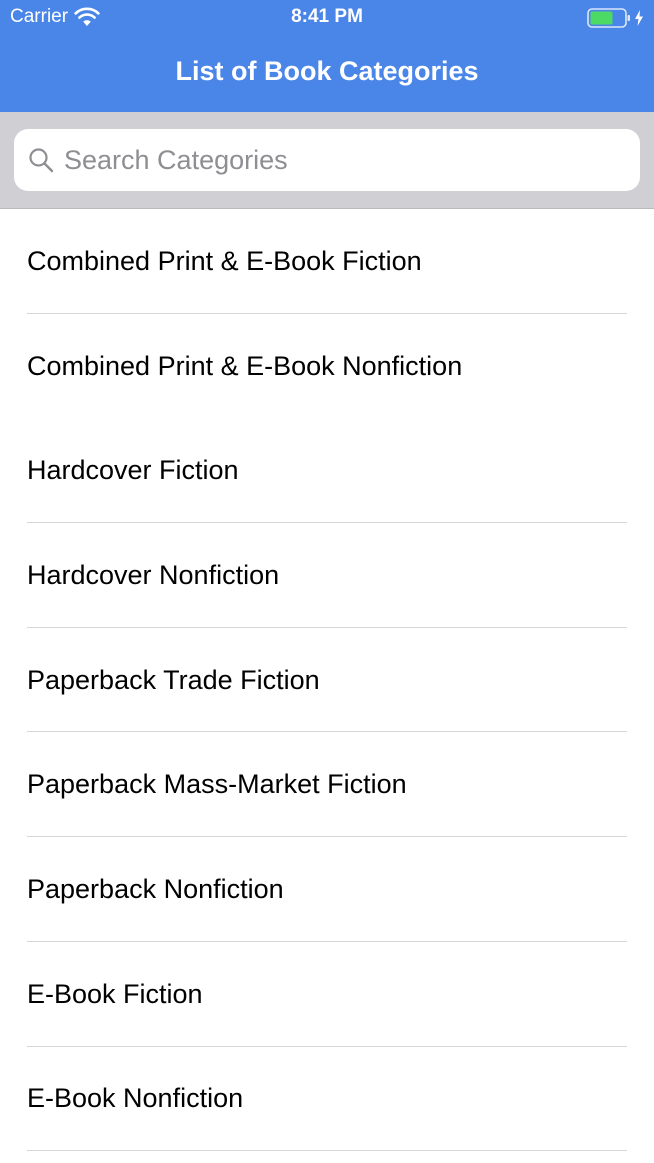 This screenshot has width=654, height=1163. What do you see at coordinates (608, 18) in the screenshot?
I see `battery-icon` at bounding box center [608, 18].